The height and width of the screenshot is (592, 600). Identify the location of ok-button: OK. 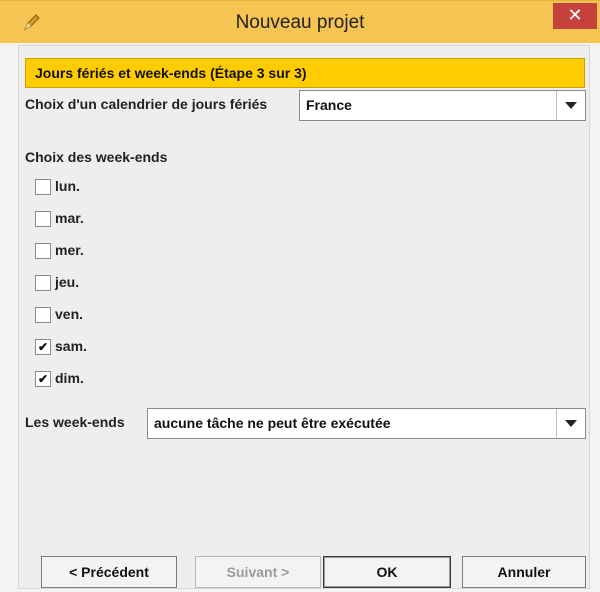
(387, 572).